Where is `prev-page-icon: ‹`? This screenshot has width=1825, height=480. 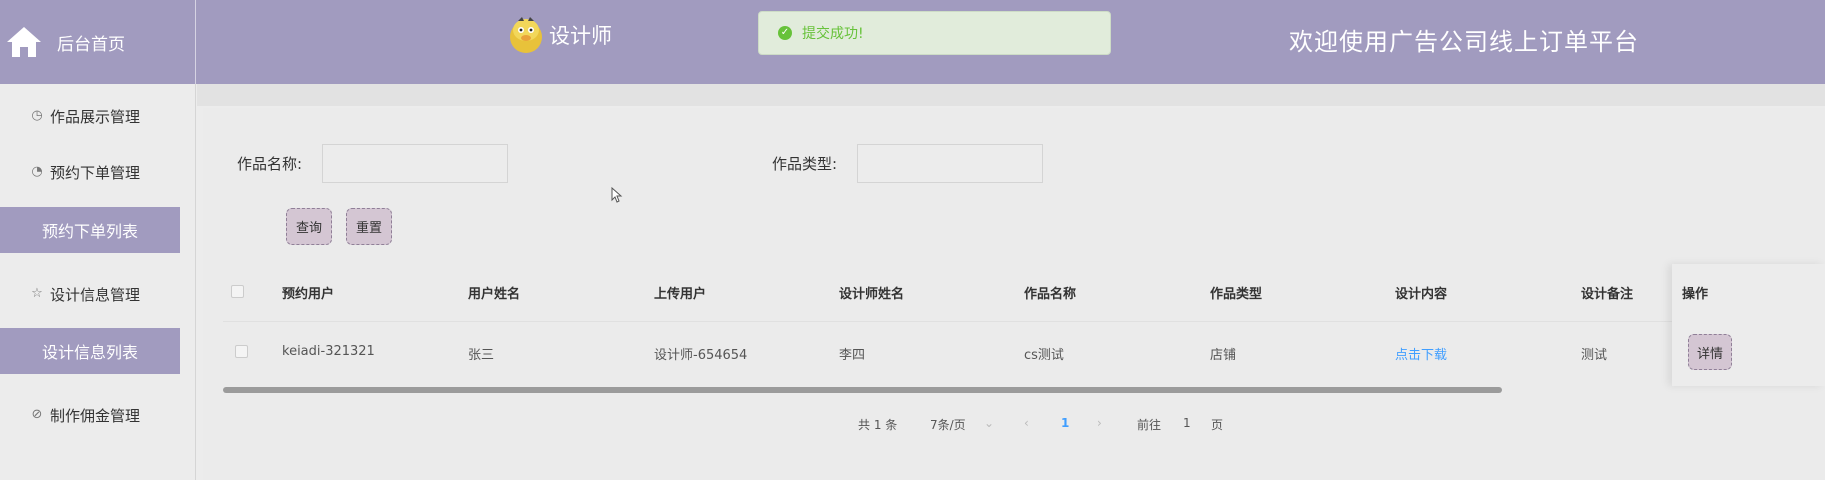 prev-page-icon: ‹ is located at coordinates (1026, 423).